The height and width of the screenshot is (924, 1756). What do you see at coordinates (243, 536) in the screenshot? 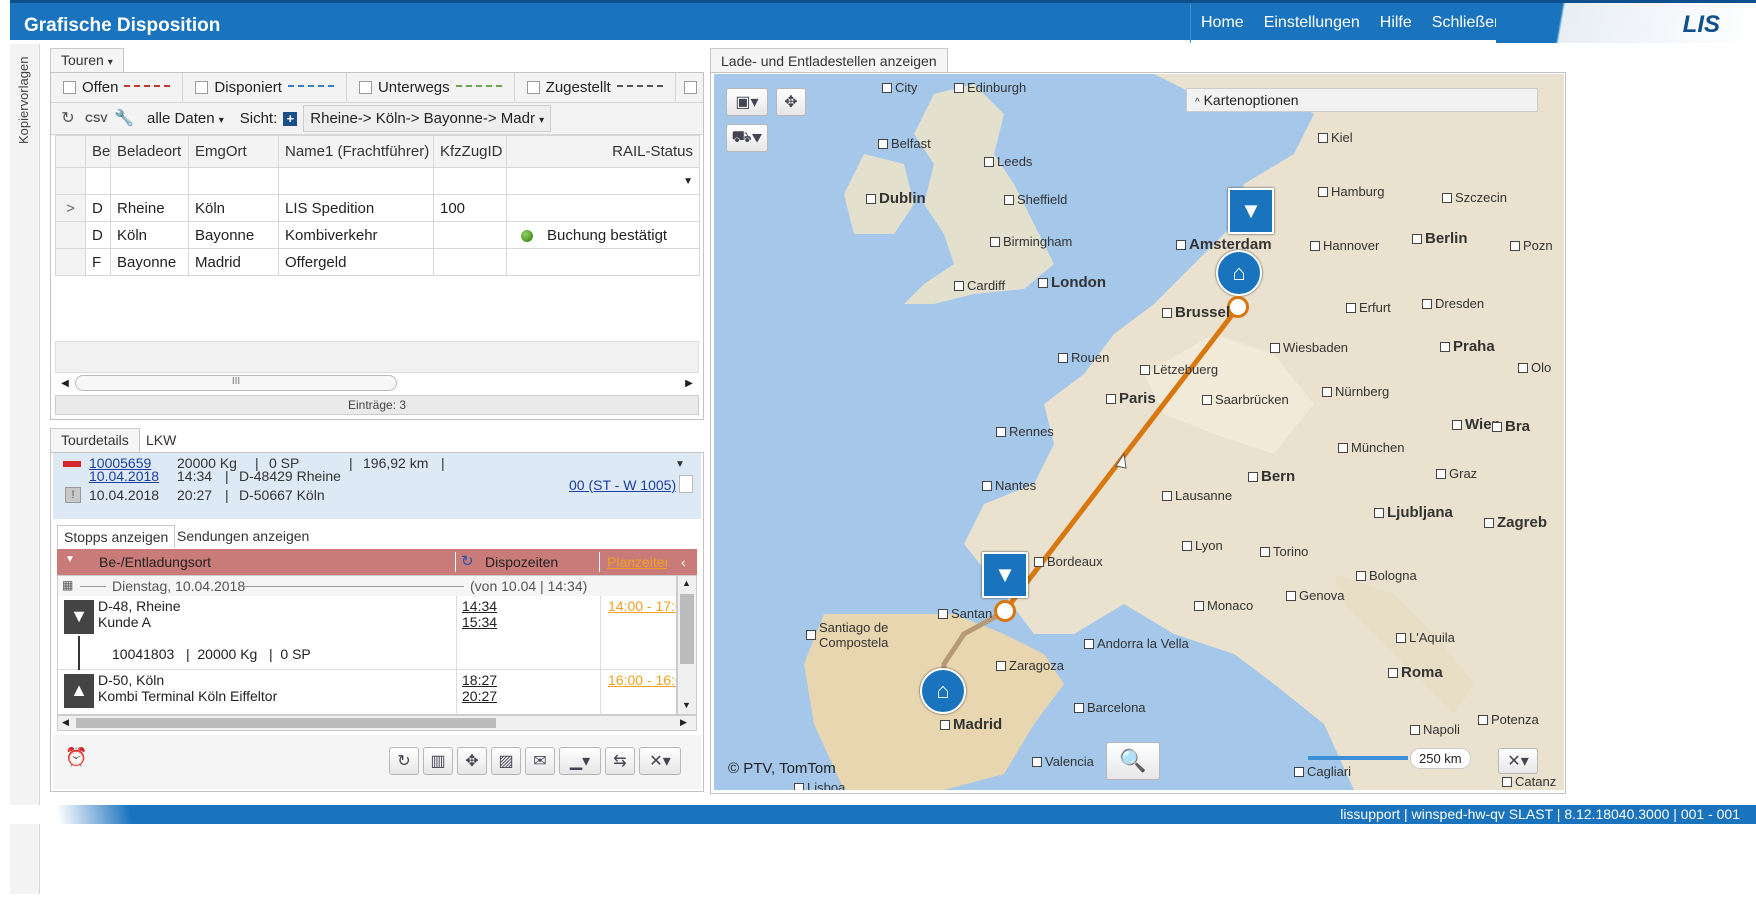
I see `tab-sendungen: Sendungen anzeigen` at bounding box center [243, 536].